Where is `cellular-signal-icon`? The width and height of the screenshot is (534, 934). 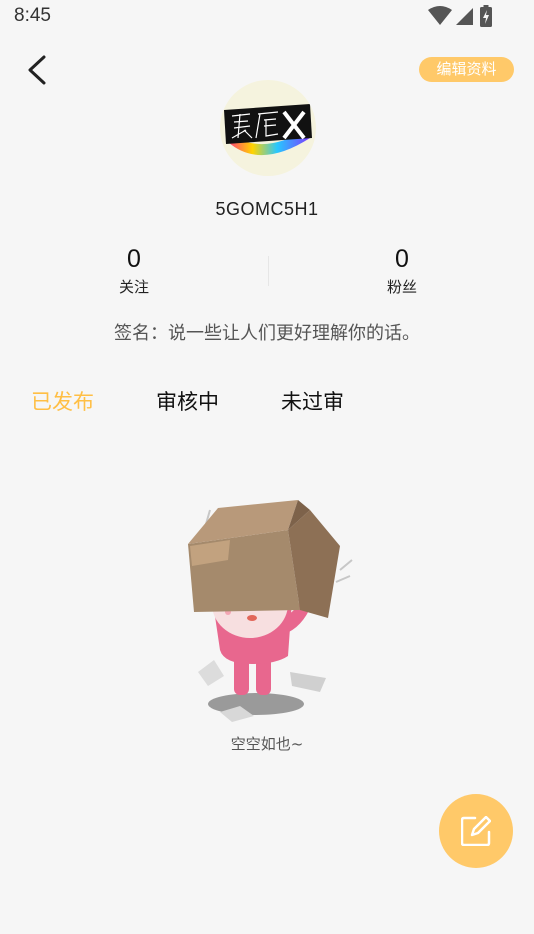
cellular-signal-icon is located at coordinates (464, 16).